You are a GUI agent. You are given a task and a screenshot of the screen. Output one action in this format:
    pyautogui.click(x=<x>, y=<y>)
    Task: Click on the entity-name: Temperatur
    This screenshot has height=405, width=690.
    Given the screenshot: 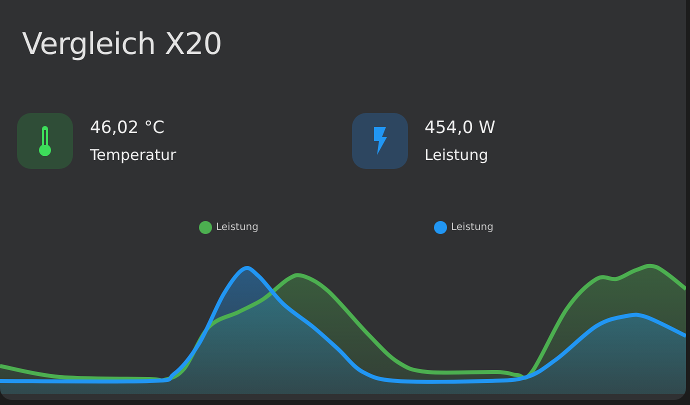 What is the action you would take?
    pyautogui.click(x=133, y=155)
    